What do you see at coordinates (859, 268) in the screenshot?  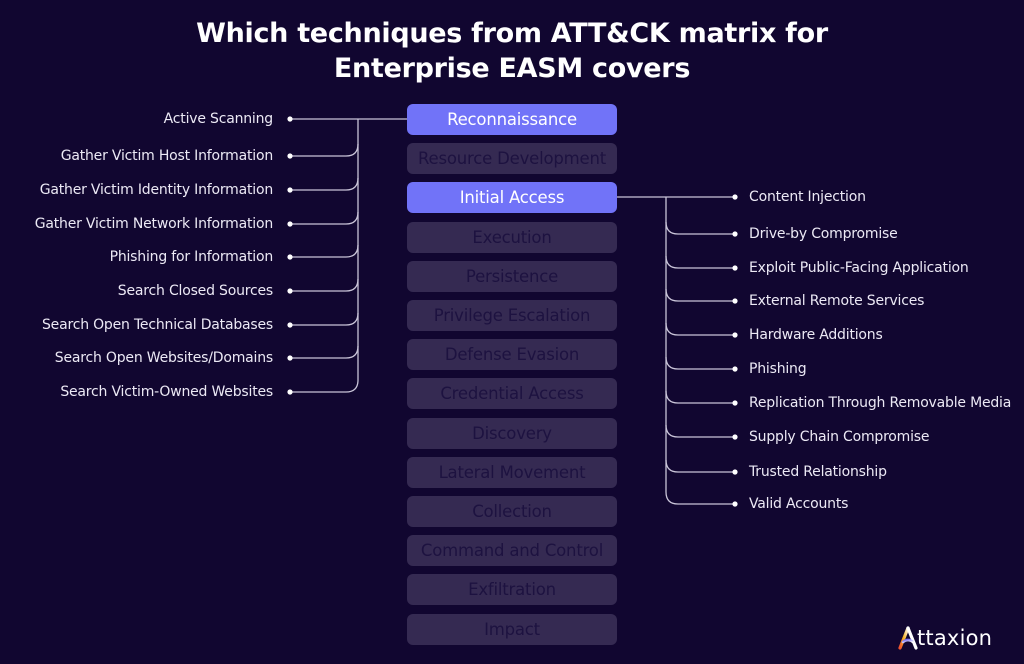 I see `technique-exploit-public-facing-application: Exploit Public-Facing Application` at bounding box center [859, 268].